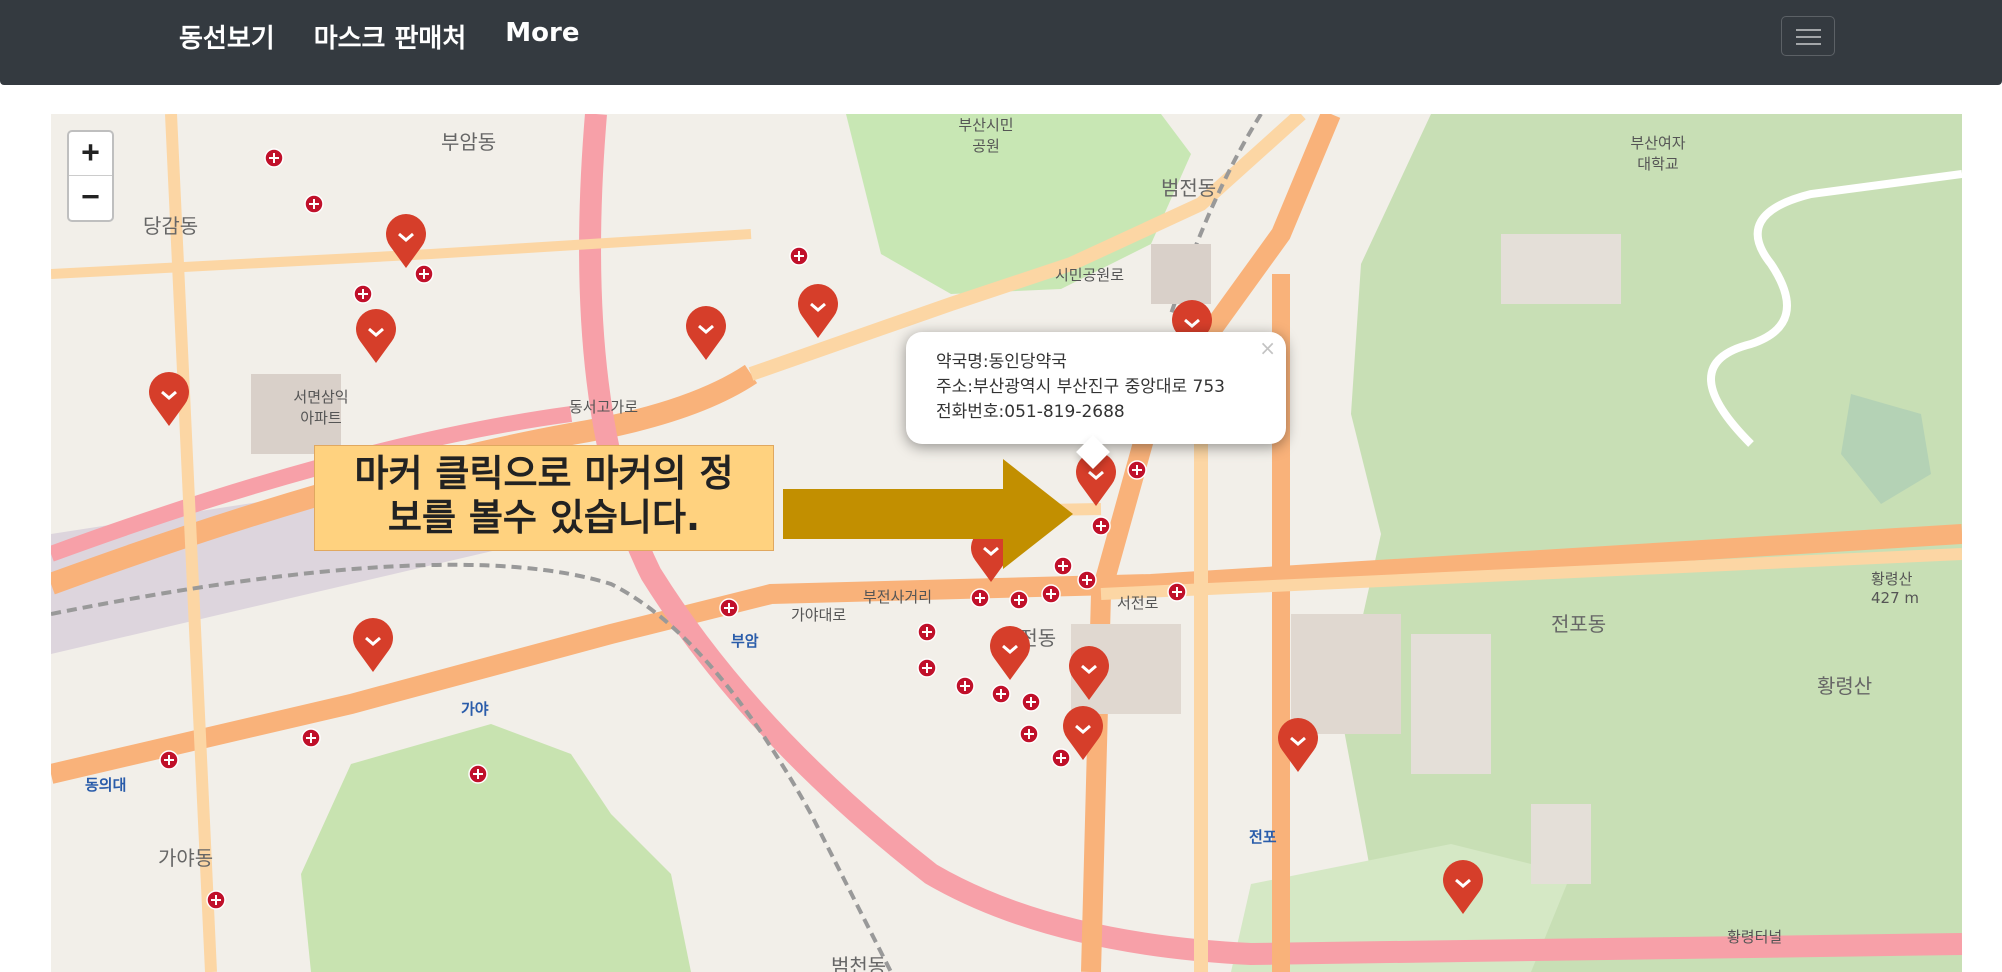 The width and height of the screenshot is (2002, 972). What do you see at coordinates (90, 154) in the screenshot?
I see `zoom-in-button: +` at bounding box center [90, 154].